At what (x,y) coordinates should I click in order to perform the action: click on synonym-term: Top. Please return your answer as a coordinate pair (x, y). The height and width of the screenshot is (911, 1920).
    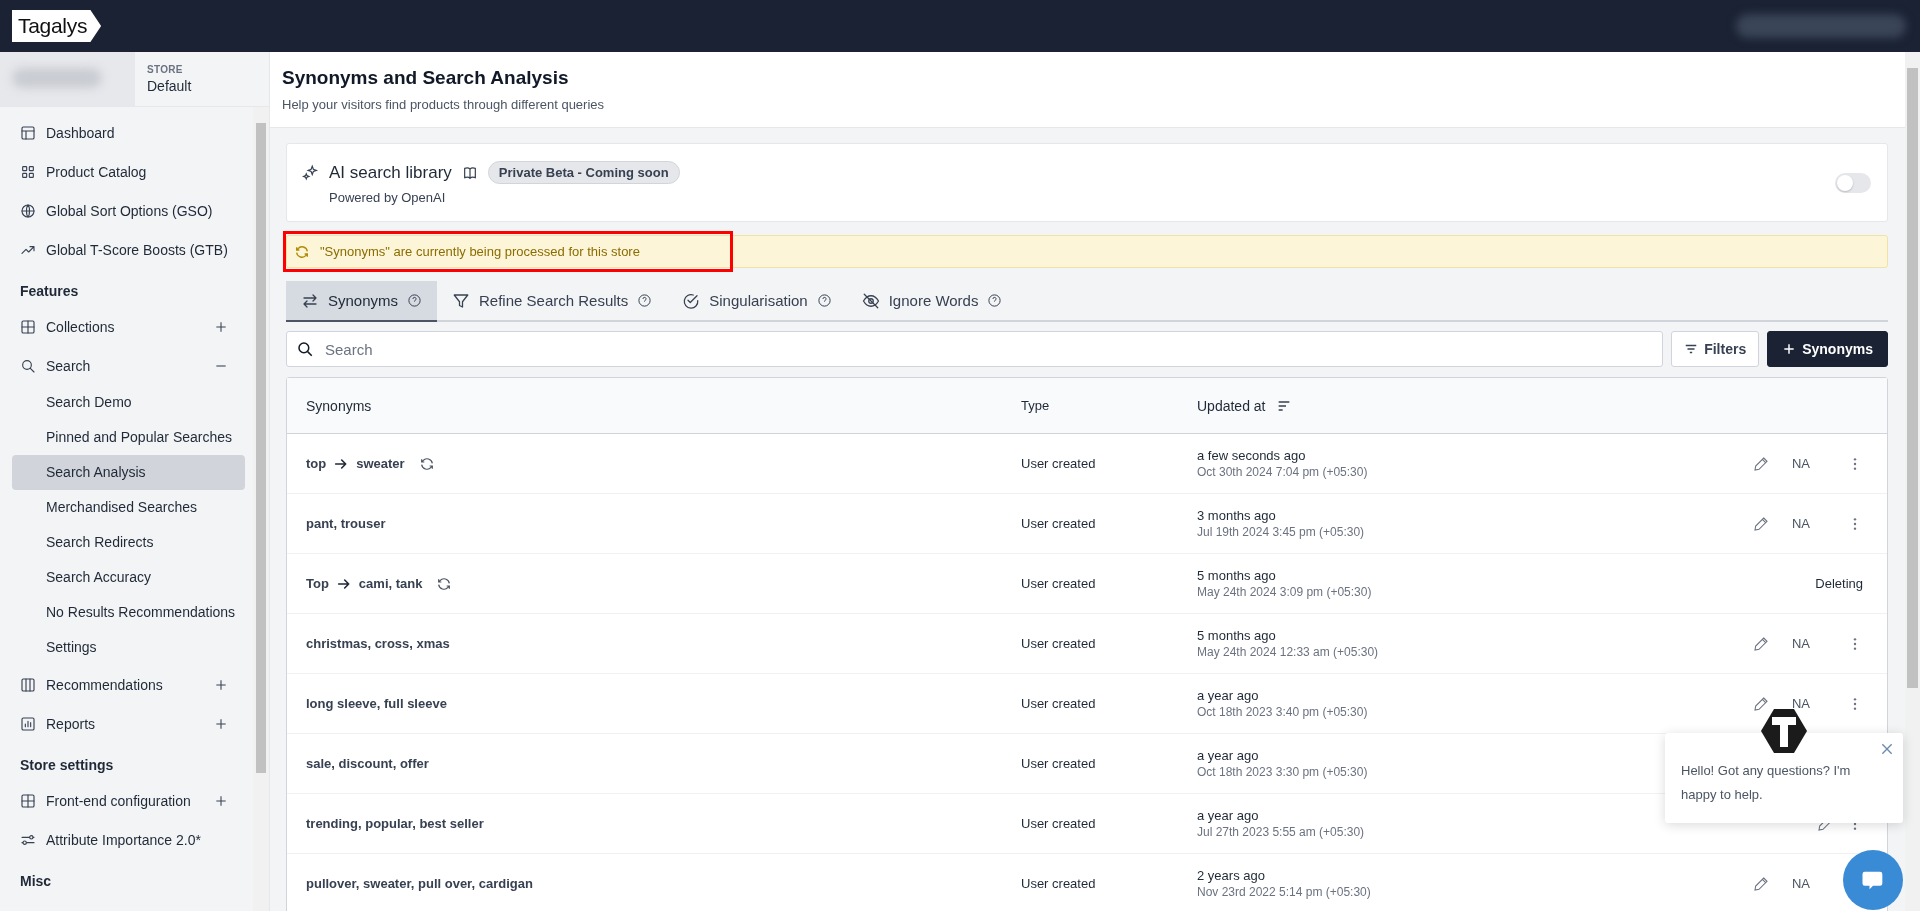
    Looking at the image, I should click on (317, 583).